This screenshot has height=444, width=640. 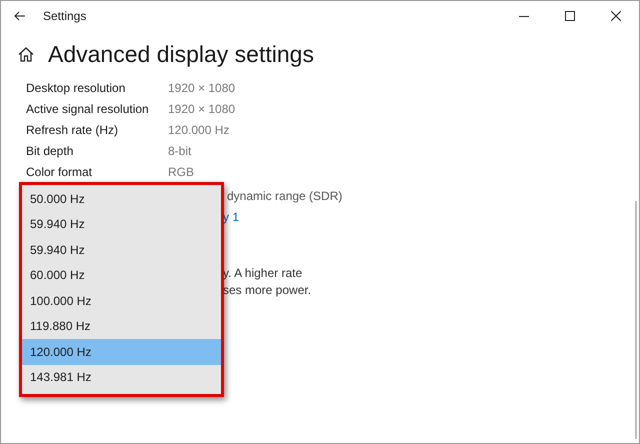 I want to click on info-label: Bit depth, so click(x=50, y=151).